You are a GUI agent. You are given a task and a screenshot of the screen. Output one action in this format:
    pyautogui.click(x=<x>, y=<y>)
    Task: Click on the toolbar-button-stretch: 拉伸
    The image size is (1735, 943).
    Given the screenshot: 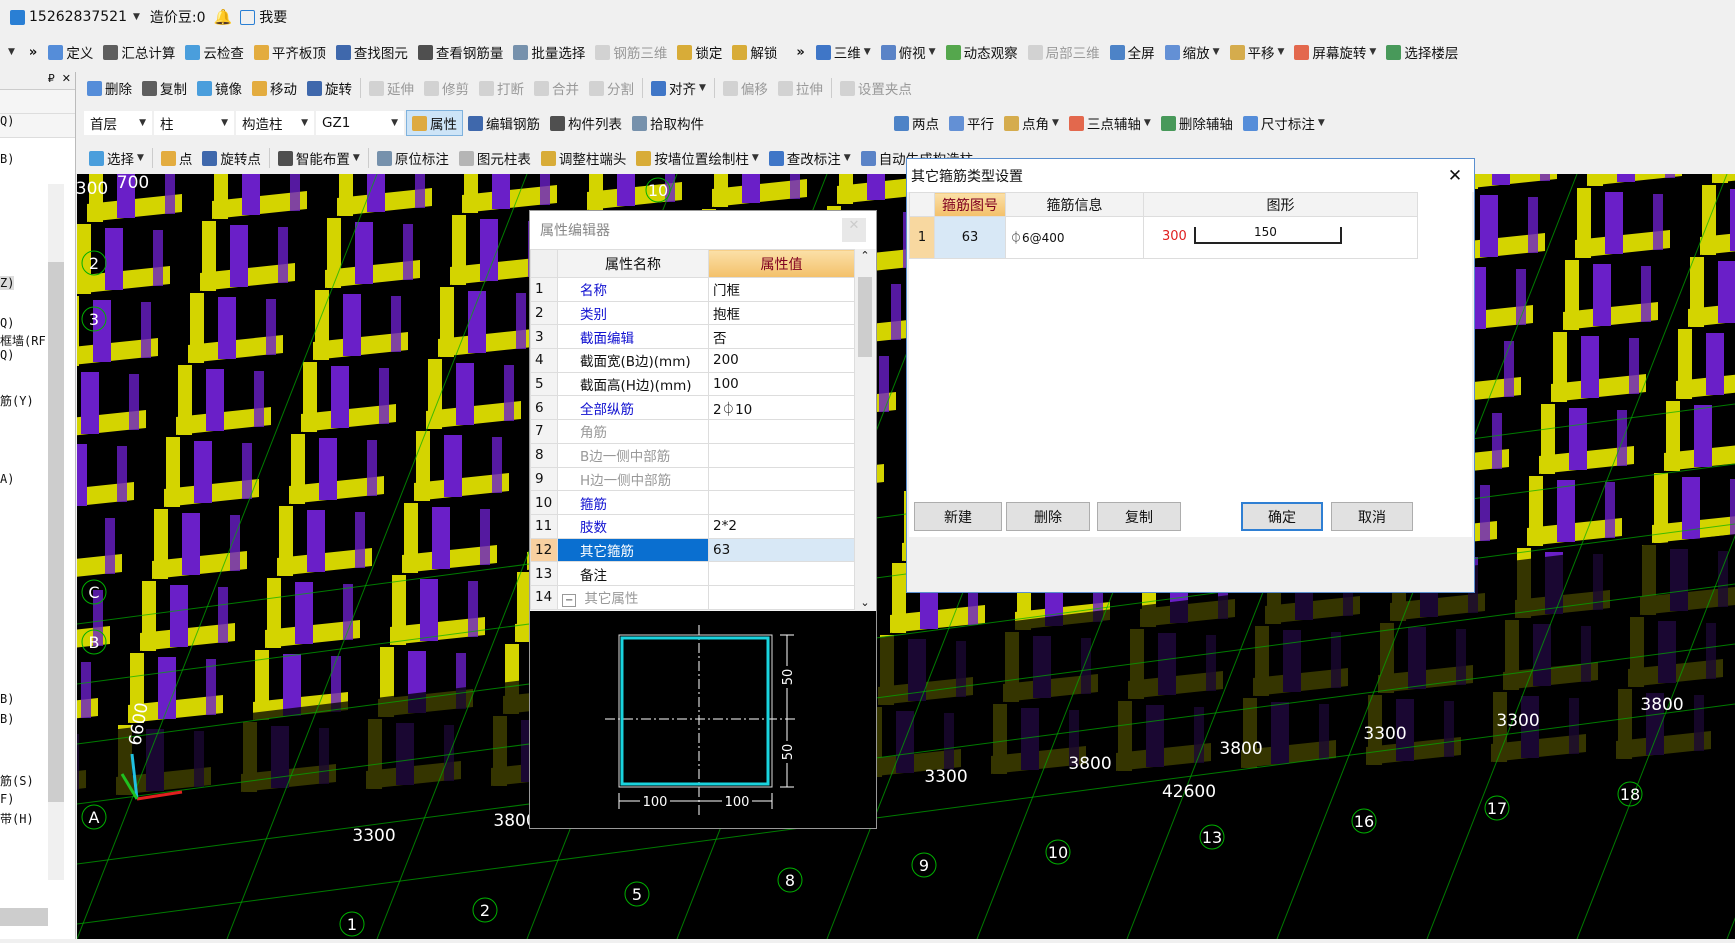 What is the action you would take?
    pyautogui.click(x=800, y=88)
    